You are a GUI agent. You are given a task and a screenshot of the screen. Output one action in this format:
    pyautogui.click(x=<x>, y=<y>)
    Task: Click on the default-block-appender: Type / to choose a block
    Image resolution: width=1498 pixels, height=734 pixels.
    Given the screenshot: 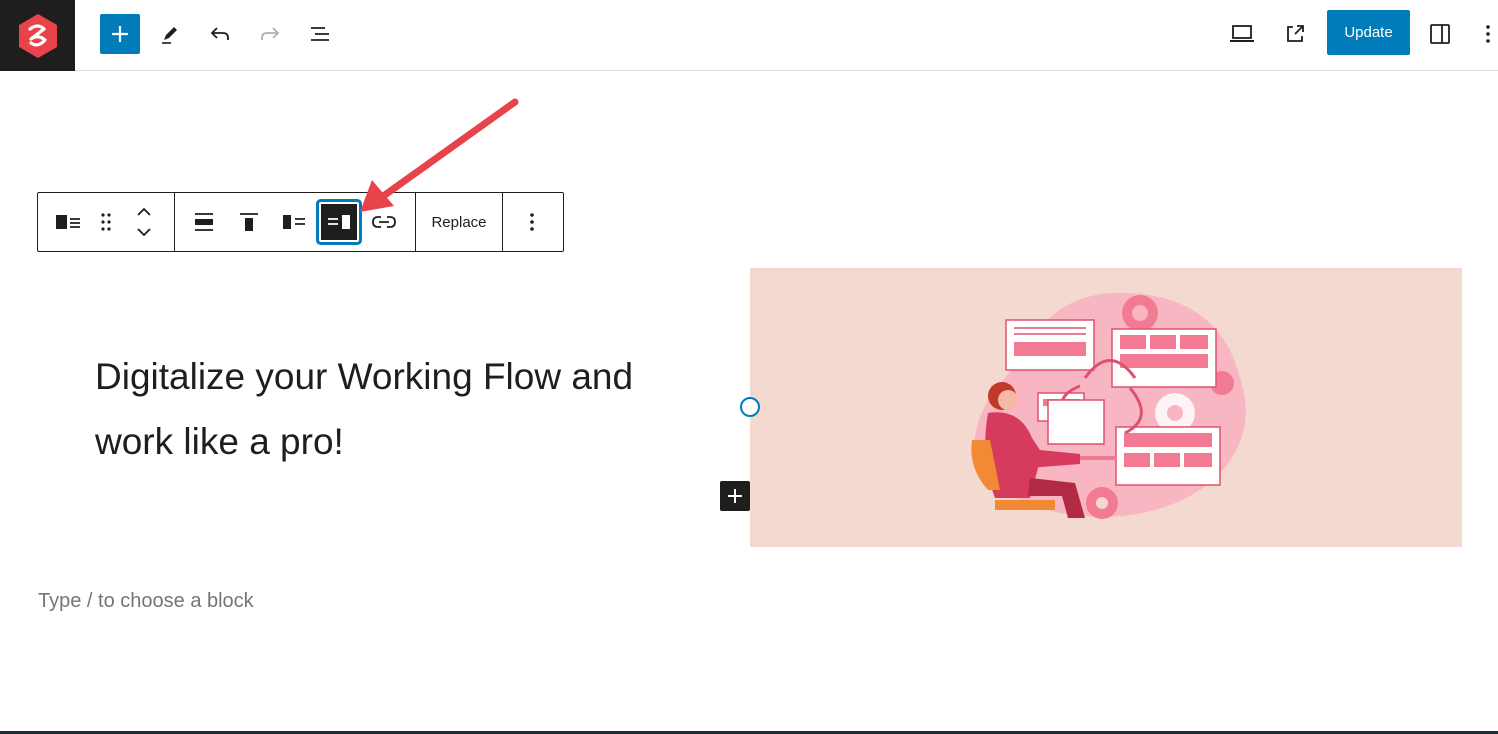 What is the action you would take?
    pyautogui.click(x=146, y=601)
    